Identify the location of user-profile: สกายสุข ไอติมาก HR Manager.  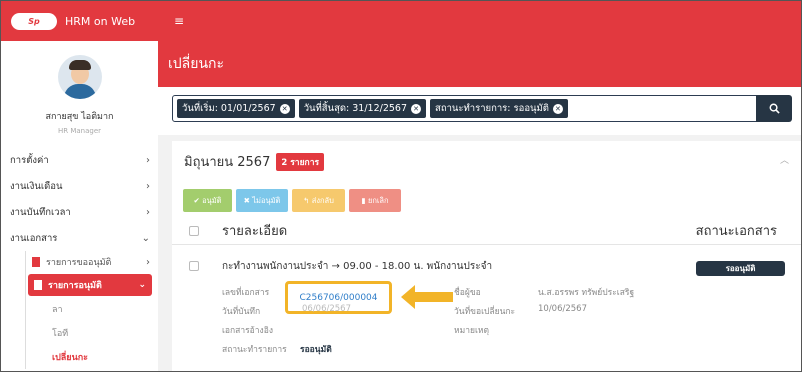
(79, 94).